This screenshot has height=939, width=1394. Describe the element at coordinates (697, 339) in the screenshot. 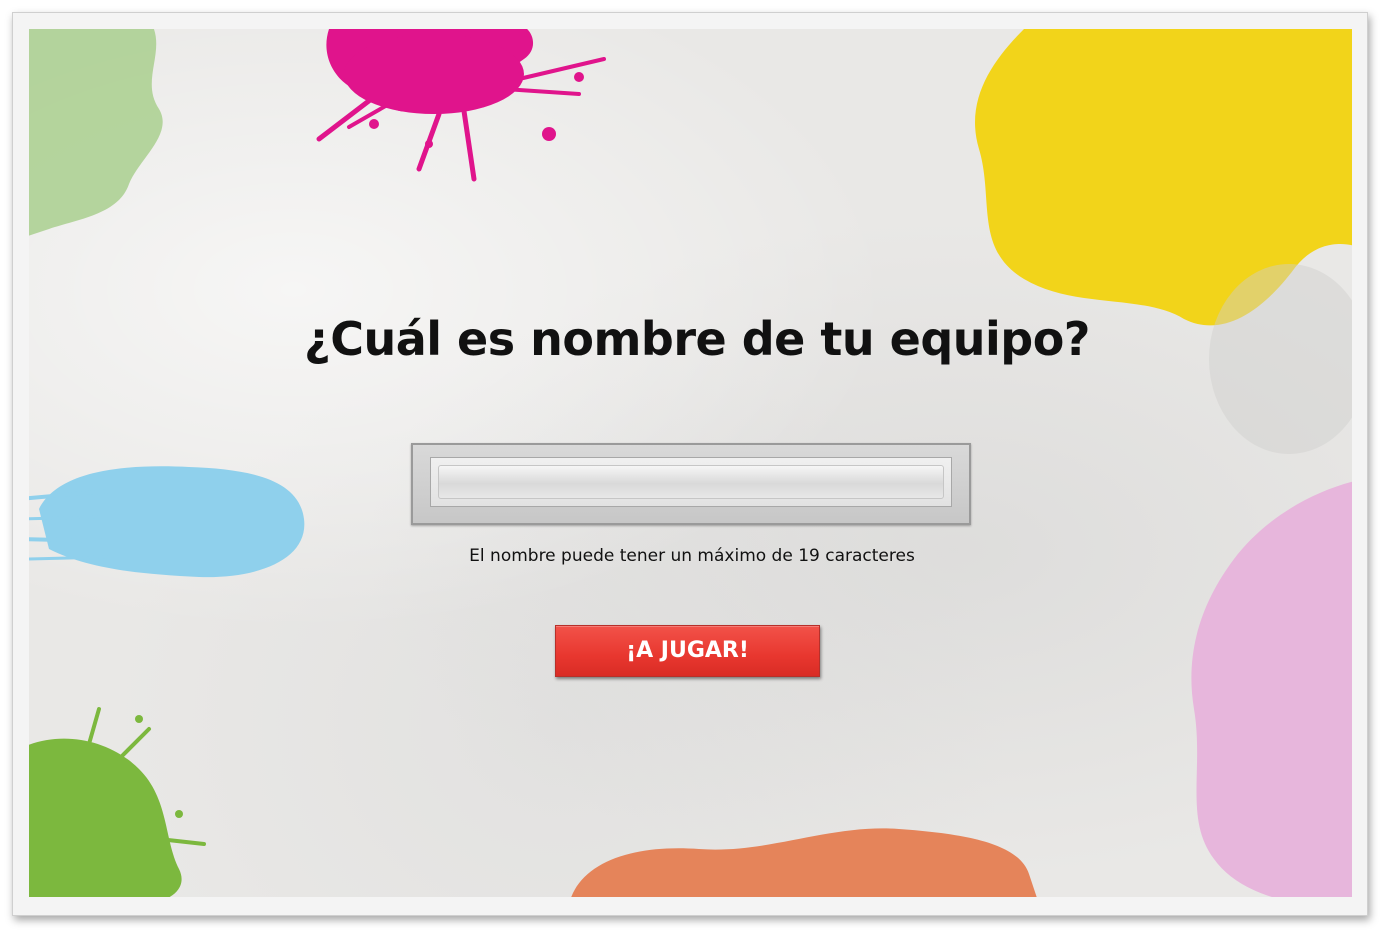

I see `page-title: ¿Cuál es nombre de tu equipo?` at that location.